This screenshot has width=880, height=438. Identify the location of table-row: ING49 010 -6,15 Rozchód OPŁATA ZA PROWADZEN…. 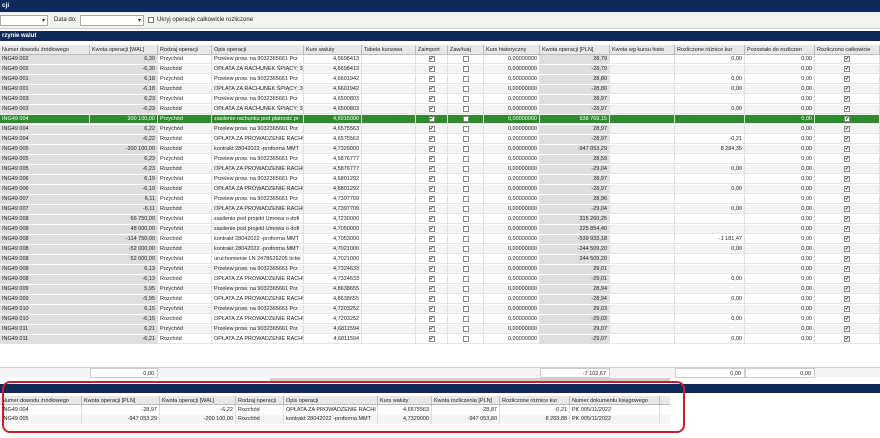
(440, 319).